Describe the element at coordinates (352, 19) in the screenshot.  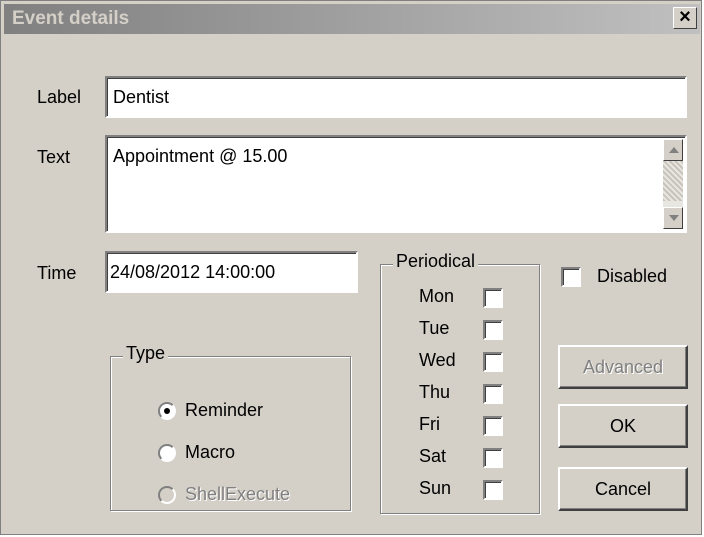
I see `title-bar: Event details ×` at that location.